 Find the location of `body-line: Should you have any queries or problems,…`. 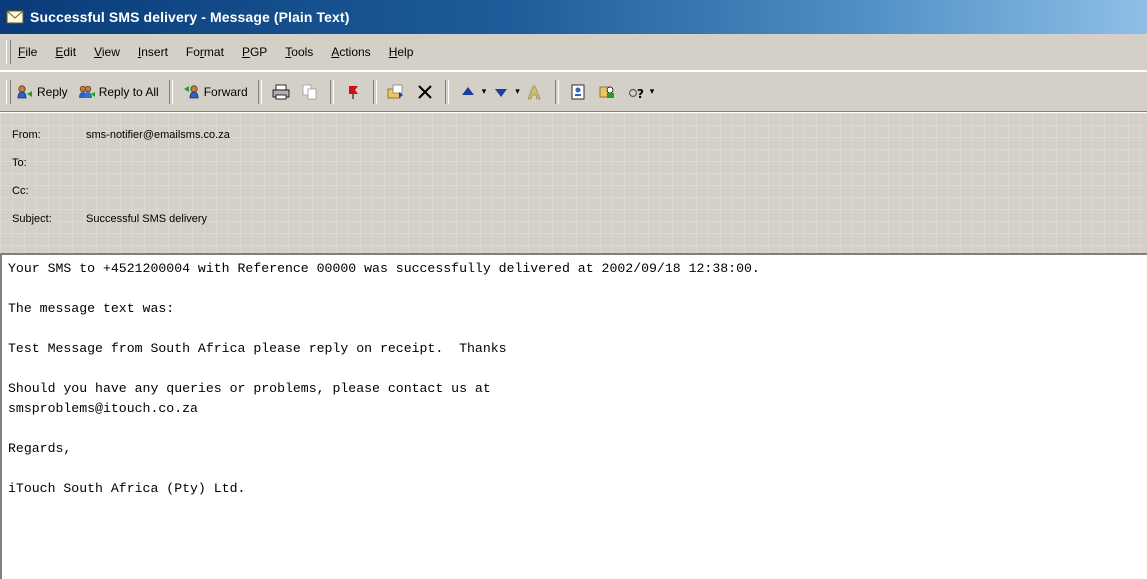

body-line: Should you have any queries or problems,… is located at coordinates (249, 388).